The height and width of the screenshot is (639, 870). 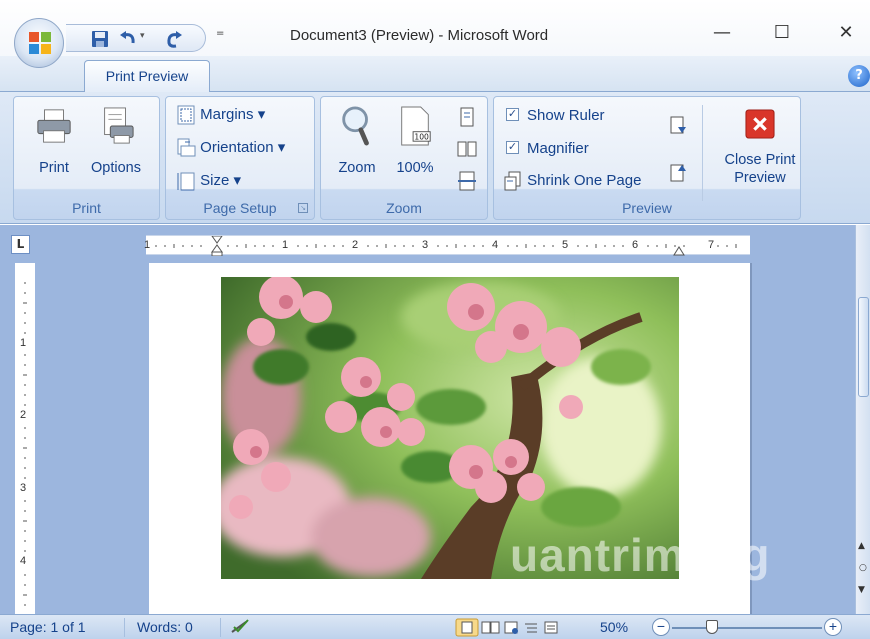 I want to click on print-label: Print, so click(x=54, y=168).